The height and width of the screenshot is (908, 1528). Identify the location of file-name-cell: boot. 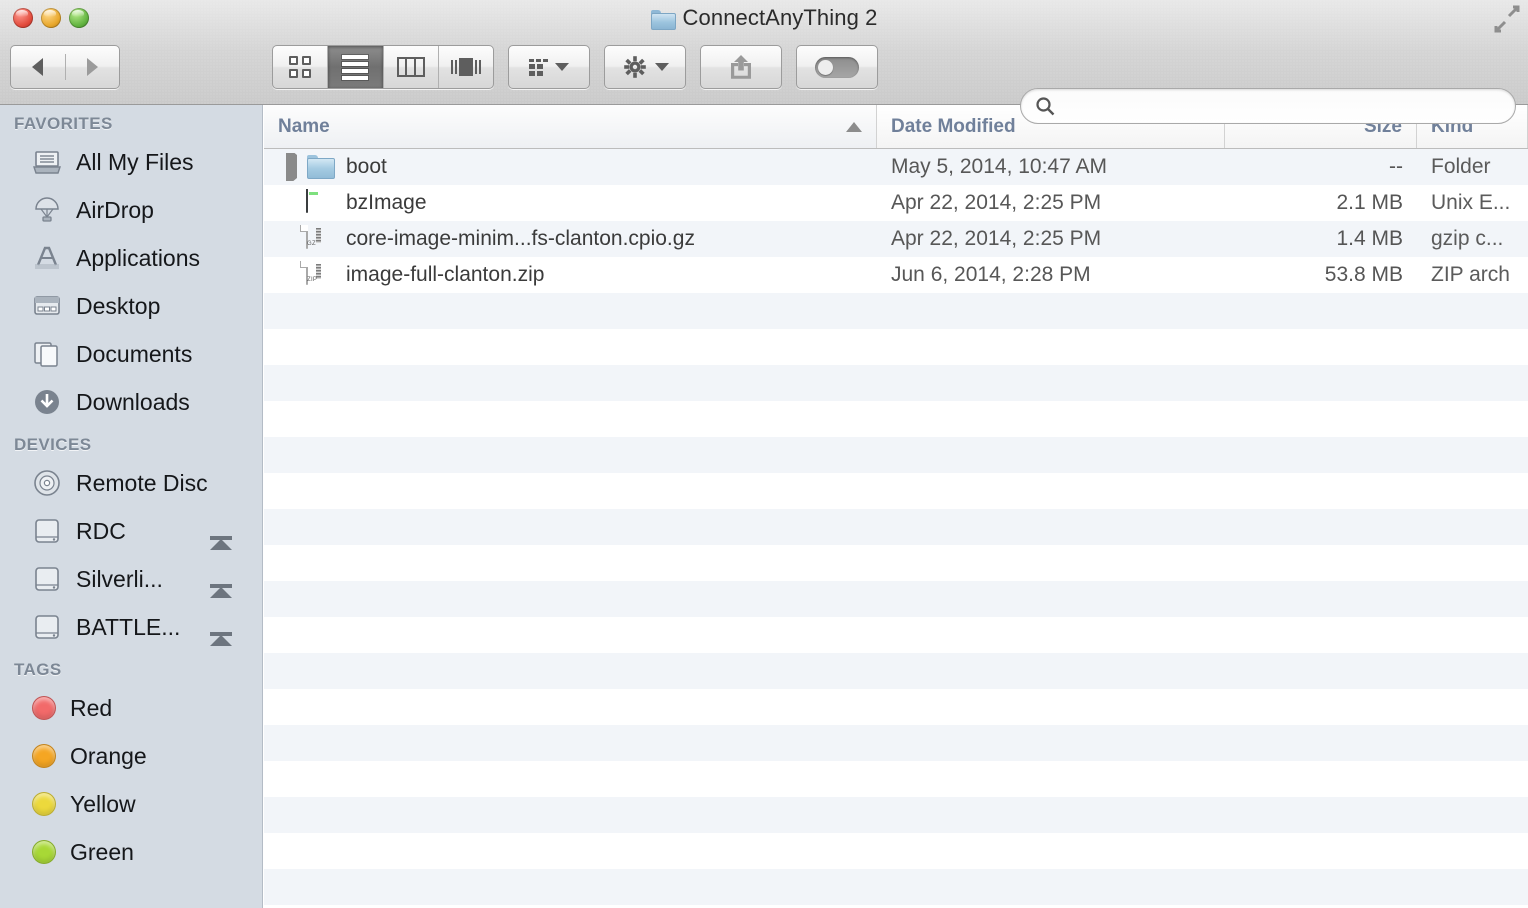
(570, 167).